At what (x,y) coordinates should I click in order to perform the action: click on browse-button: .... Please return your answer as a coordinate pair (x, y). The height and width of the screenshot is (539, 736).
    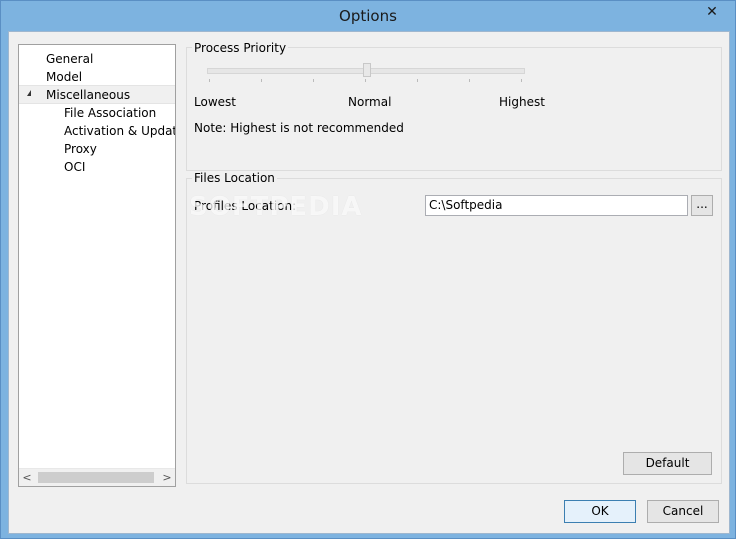
    Looking at the image, I should click on (702, 205).